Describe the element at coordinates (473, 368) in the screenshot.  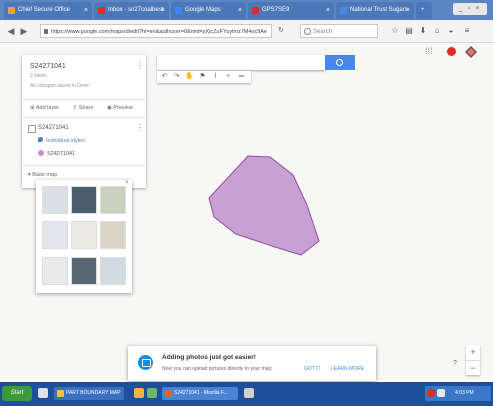
I see `zoom-out-button: −` at that location.